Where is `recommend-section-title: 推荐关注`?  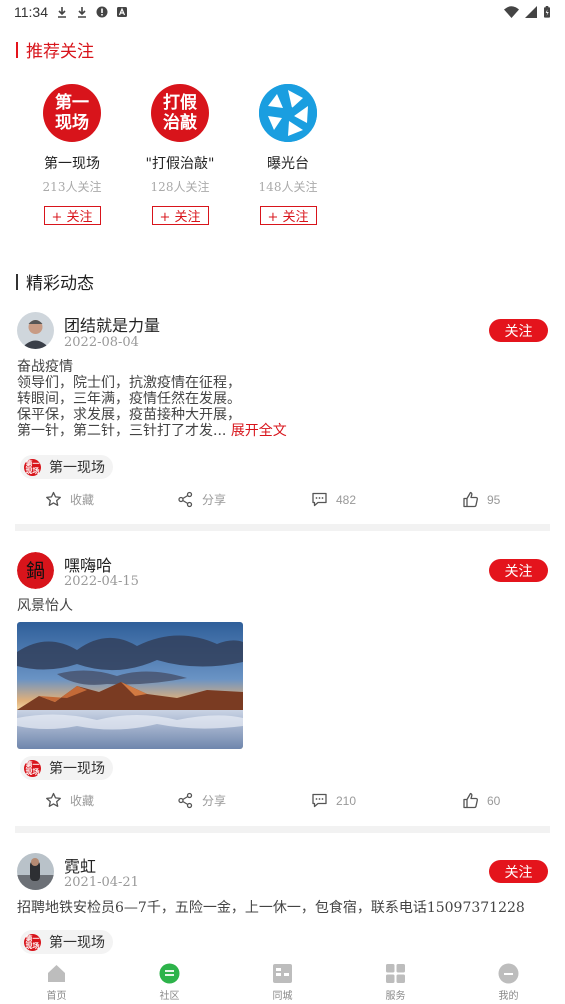
recommend-section-title: 推荐关注 is located at coordinates (55, 49).